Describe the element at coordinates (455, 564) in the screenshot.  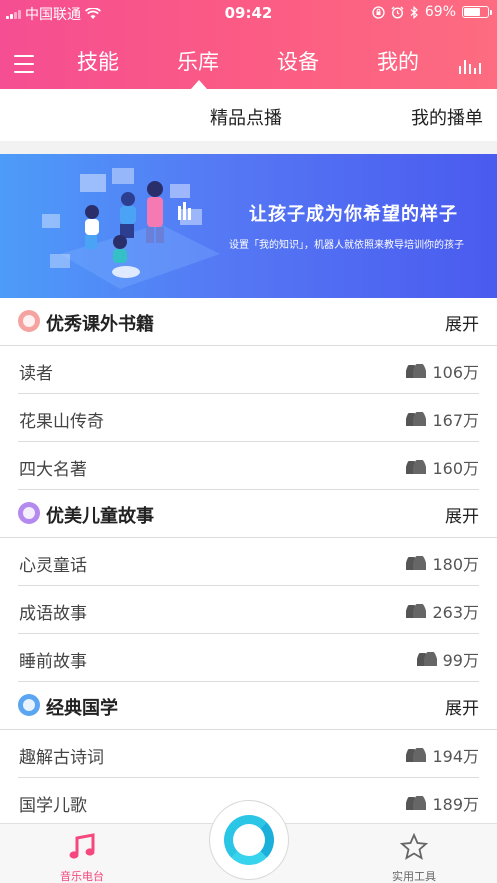
I see `listener-count: 180万` at that location.